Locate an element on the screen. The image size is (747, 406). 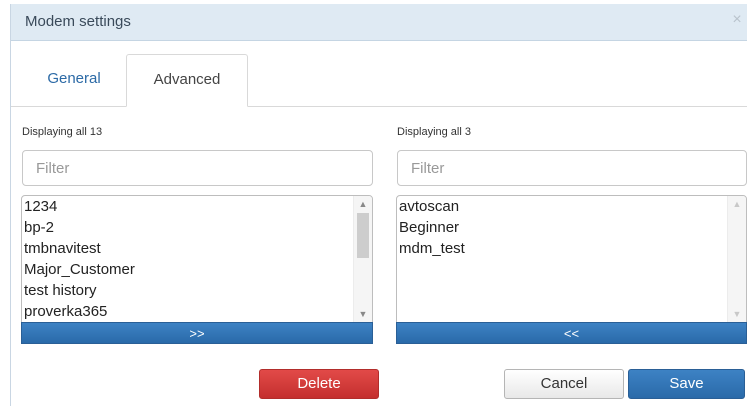
list-item: tmbnavitest is located at coordinates (188, 248).